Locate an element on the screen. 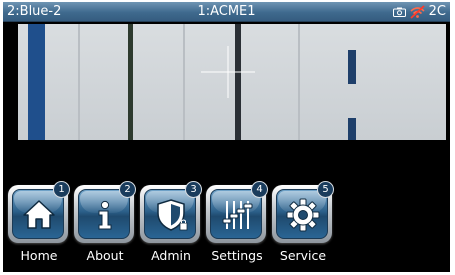  menu-item-service: 5 Service is located at coordinates (303, 225).